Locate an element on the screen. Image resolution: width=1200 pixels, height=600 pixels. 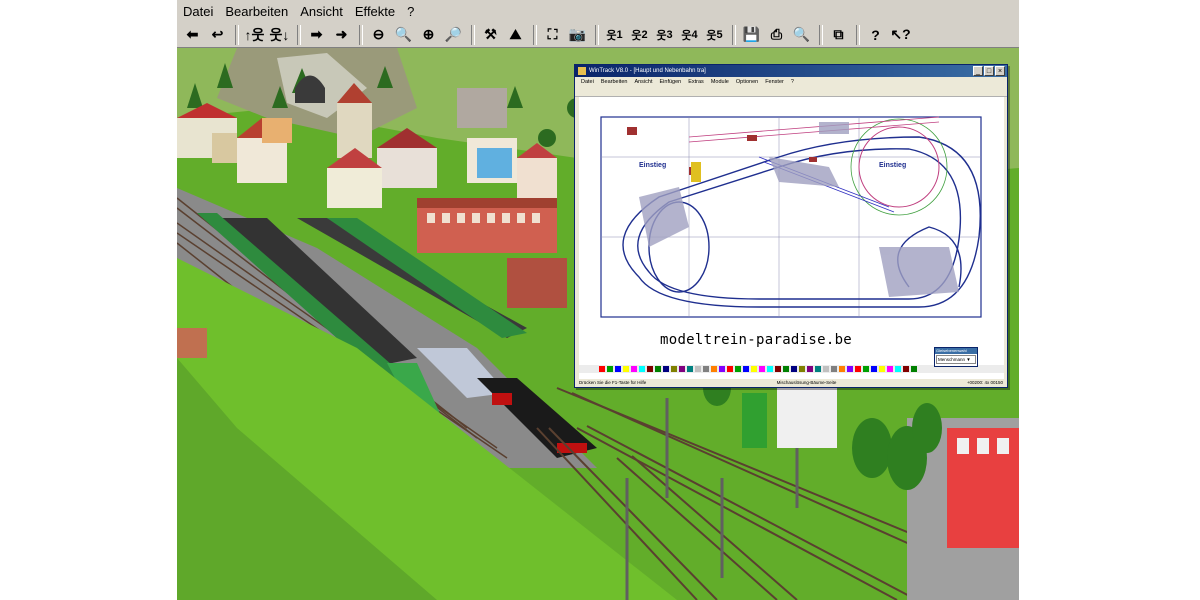
layer-dropdown: Menschmann ▼ is located at coordinates (956, 359).